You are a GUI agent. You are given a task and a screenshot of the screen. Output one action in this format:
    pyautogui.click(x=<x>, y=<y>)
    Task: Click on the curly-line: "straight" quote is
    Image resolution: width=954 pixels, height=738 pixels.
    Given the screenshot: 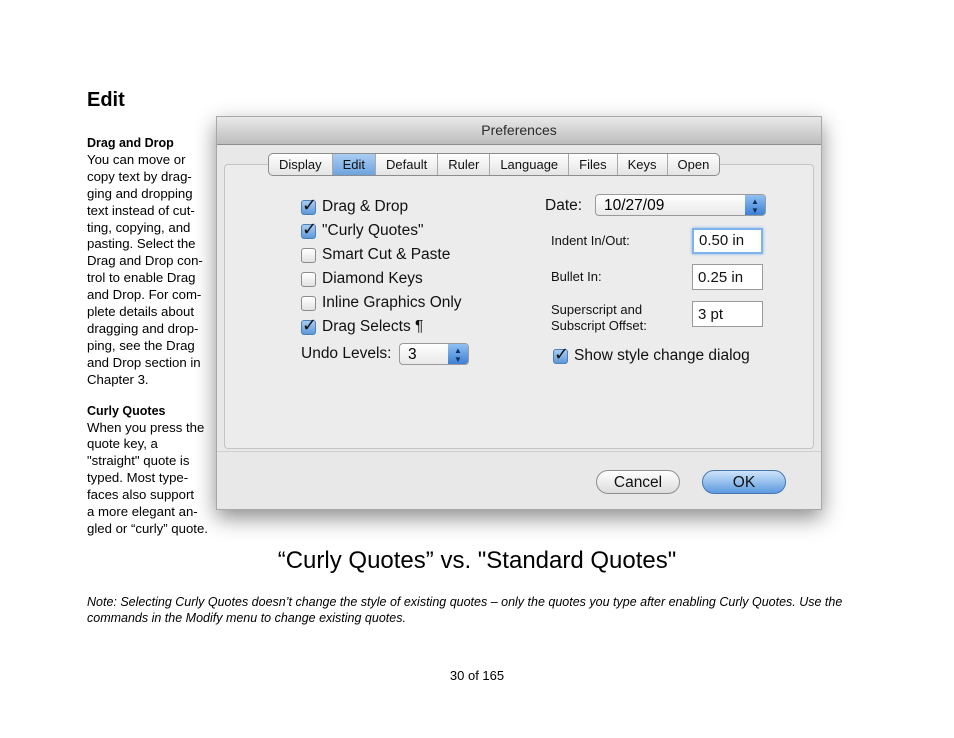 What is the action you would take?
    pyautogui.click(x=138, y=461)
    